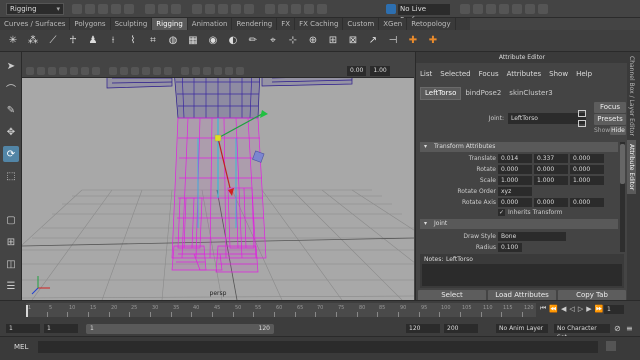 This screenshot has height=360, width=640. What do you see at coordinates (53, 41) in the screenshot?
I see `mirror-joint-icon: ⟋` at bounding box center [53, 41].